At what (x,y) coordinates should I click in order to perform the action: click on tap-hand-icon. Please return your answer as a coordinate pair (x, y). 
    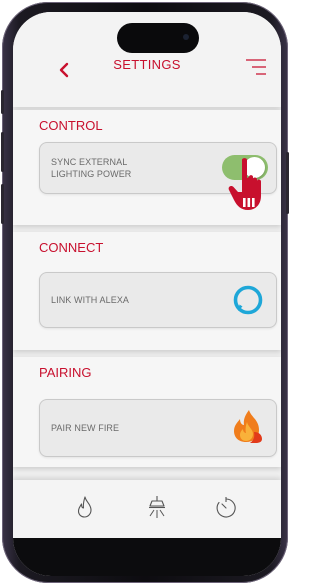
    Looking at the image, I should click on (244, 184).